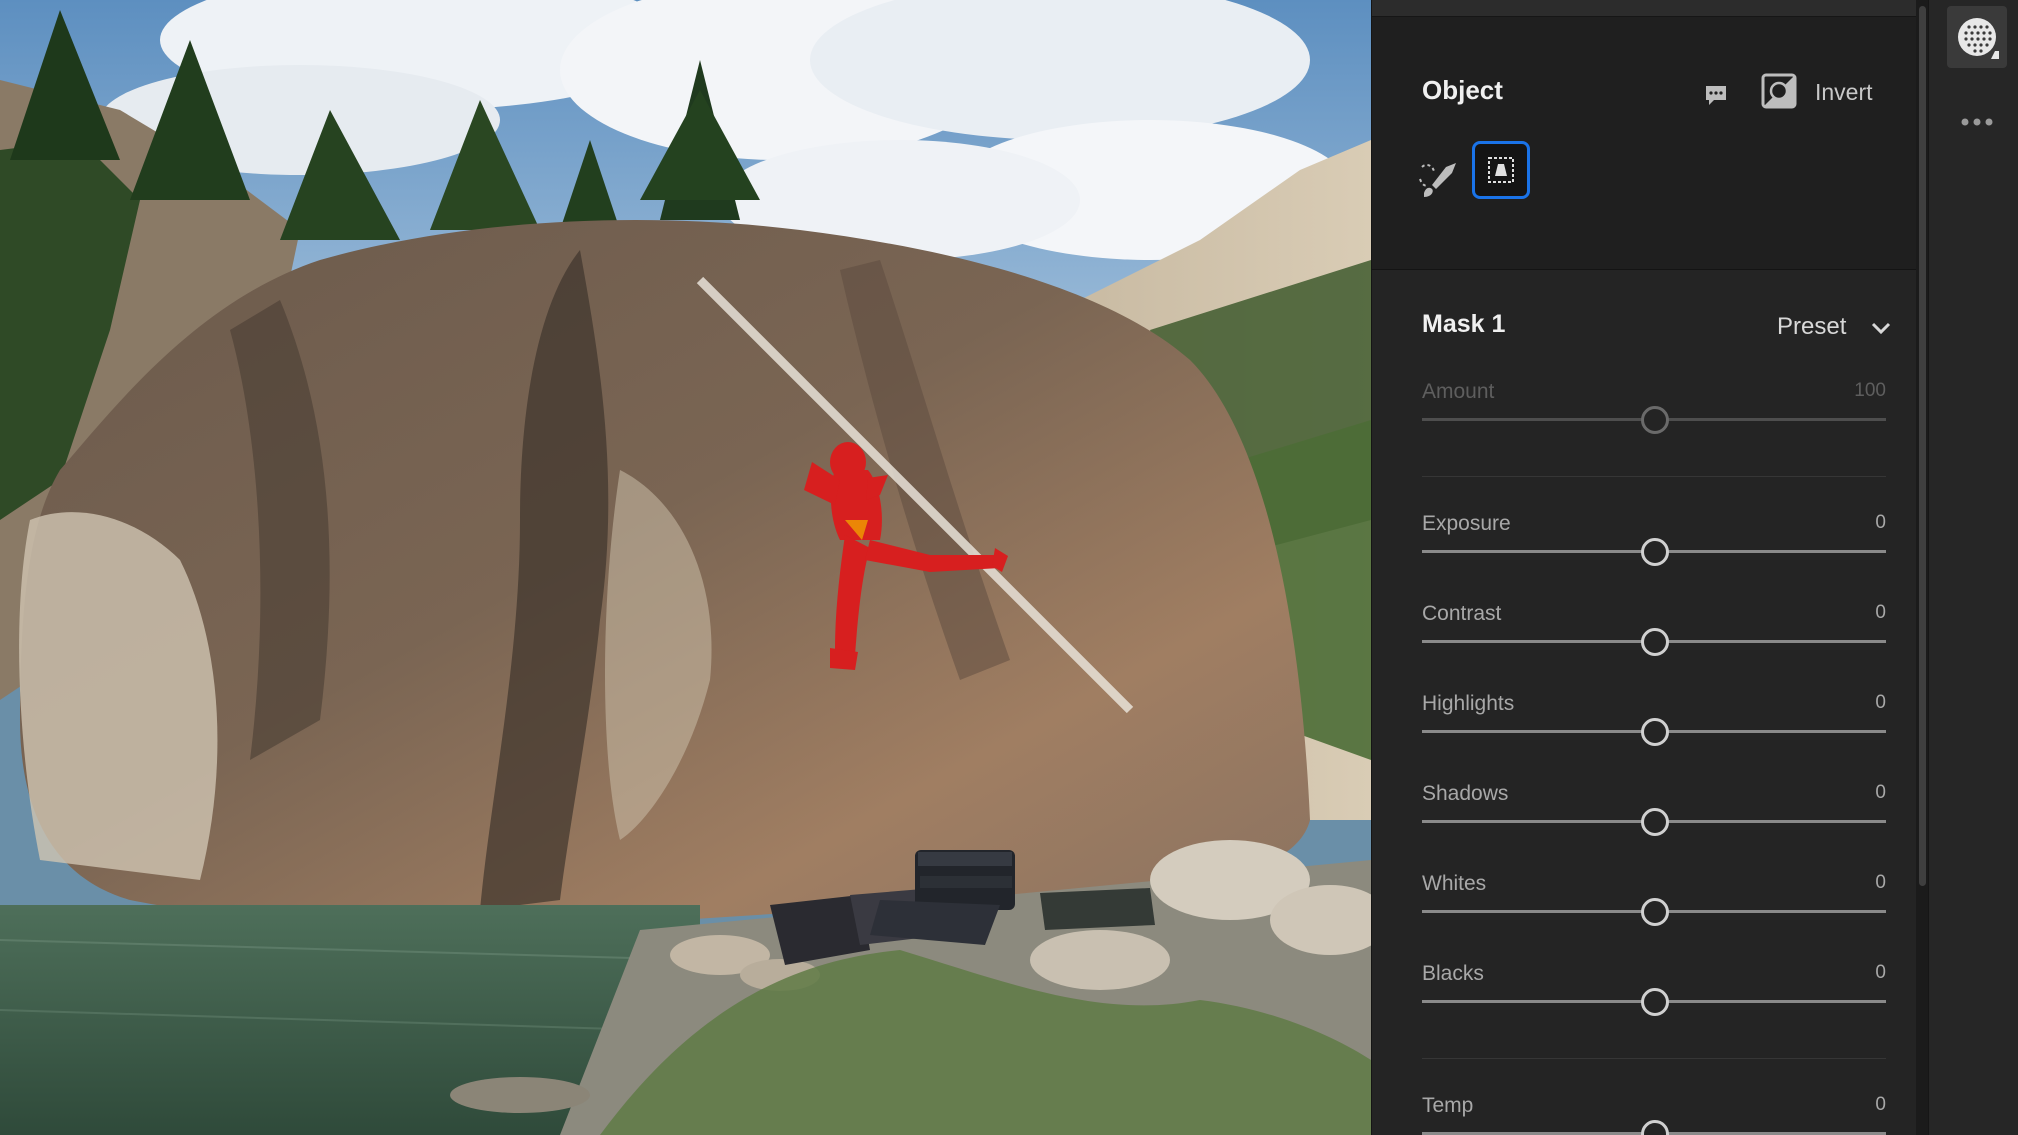 Image resolution: width=2018 pixels, height=1135 pixels. I want to click on masking-tool-button, so click(1977, 37).